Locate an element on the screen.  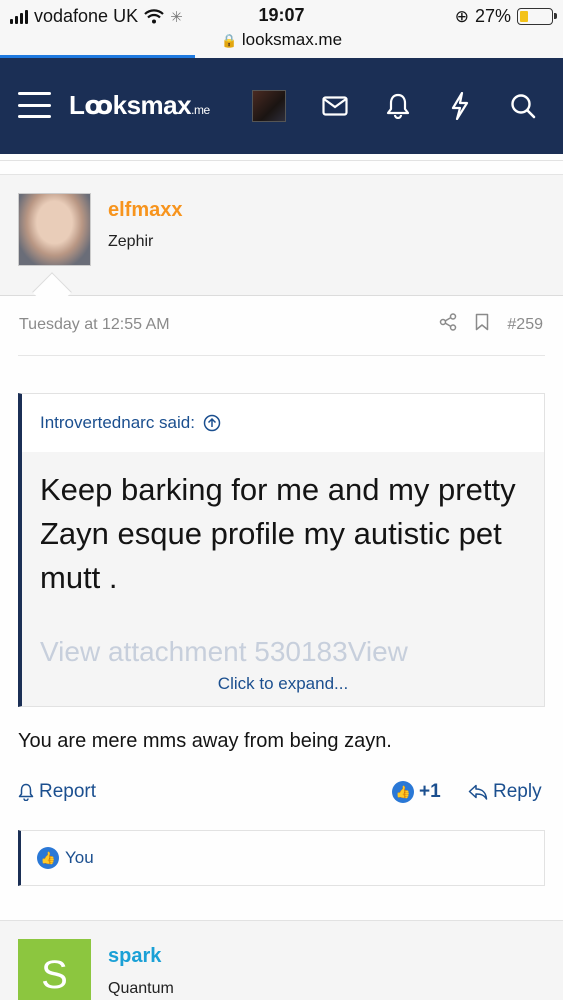
avatar is located at coordinates (54, 229).